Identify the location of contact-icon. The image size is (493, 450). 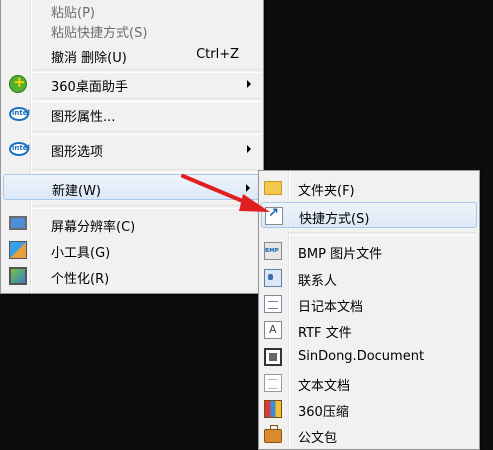
(273, 278).